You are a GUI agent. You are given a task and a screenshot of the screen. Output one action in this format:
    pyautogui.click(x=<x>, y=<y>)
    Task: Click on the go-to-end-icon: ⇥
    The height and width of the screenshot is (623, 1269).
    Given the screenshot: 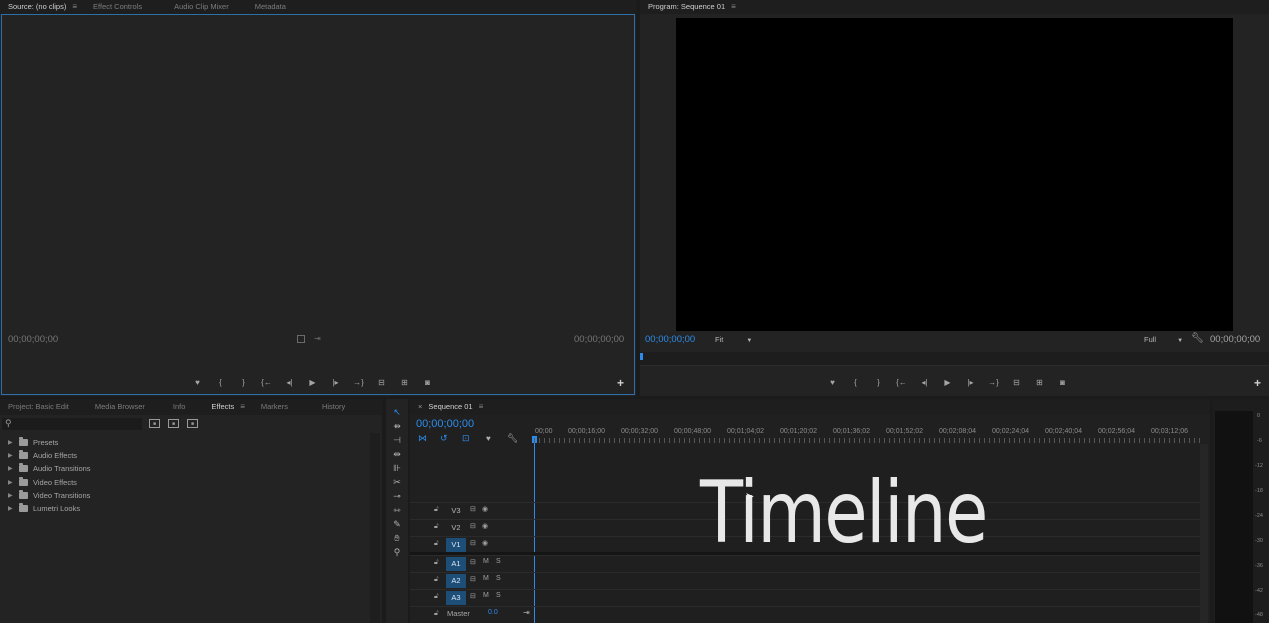 What is the action you would take?
    pyautogui.click(x=526, y=612)
    